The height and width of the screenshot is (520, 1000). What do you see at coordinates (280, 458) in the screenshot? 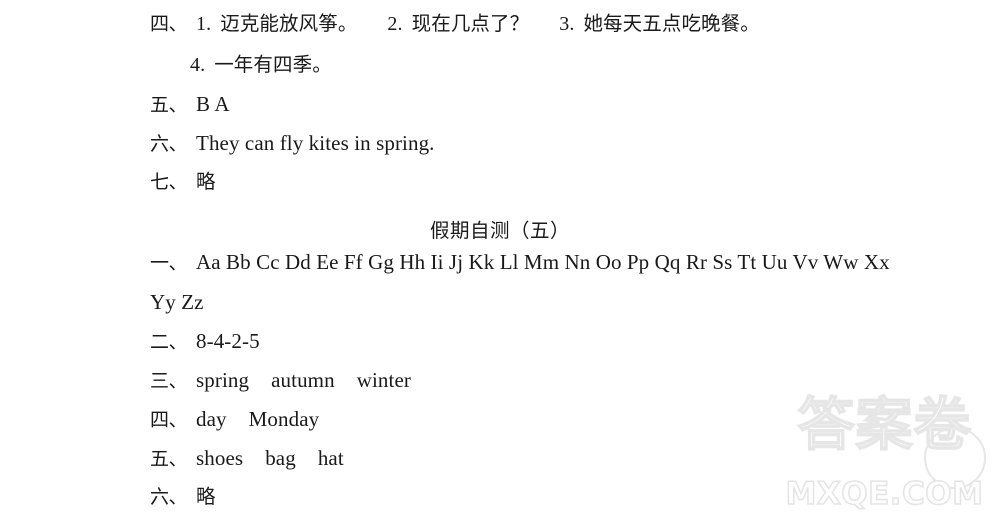
I see `answer-word: bag` at bounding box center [280, 458].